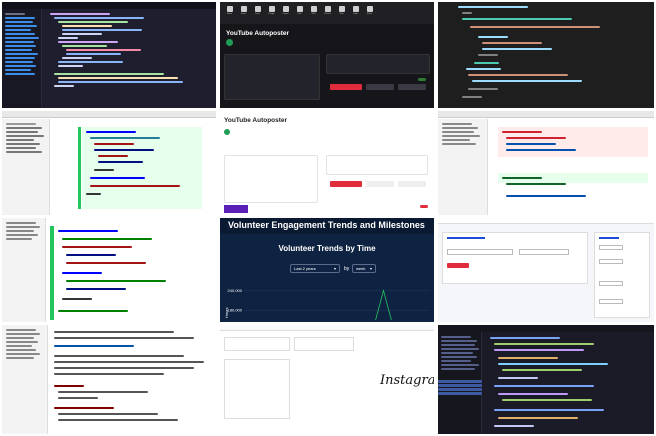 Image resolution: width=656 pixels, height=436 pixels. I want to click on ribbon-button: Refs, so click(299, 12).